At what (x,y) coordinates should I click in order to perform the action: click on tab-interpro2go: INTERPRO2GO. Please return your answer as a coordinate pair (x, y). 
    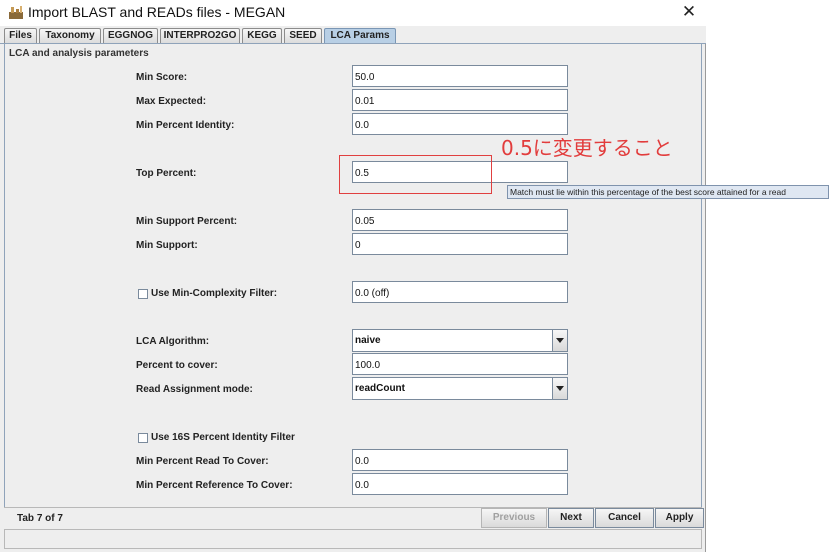
    Looking at the image, I should click on (200, 35).